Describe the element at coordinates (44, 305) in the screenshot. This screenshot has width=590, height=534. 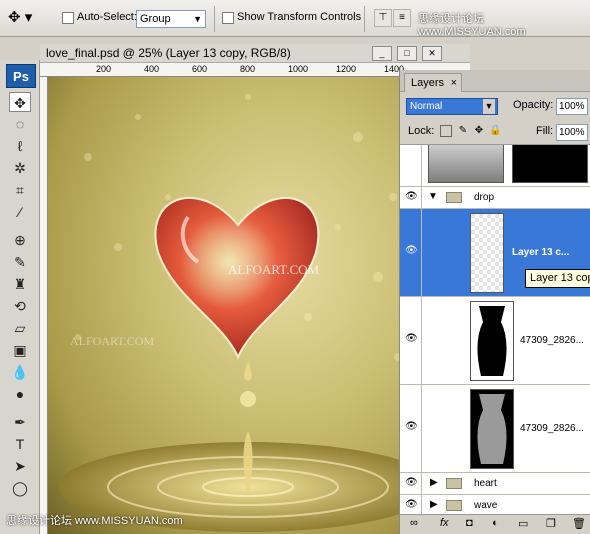
I see `vertical-ruler` at that location.